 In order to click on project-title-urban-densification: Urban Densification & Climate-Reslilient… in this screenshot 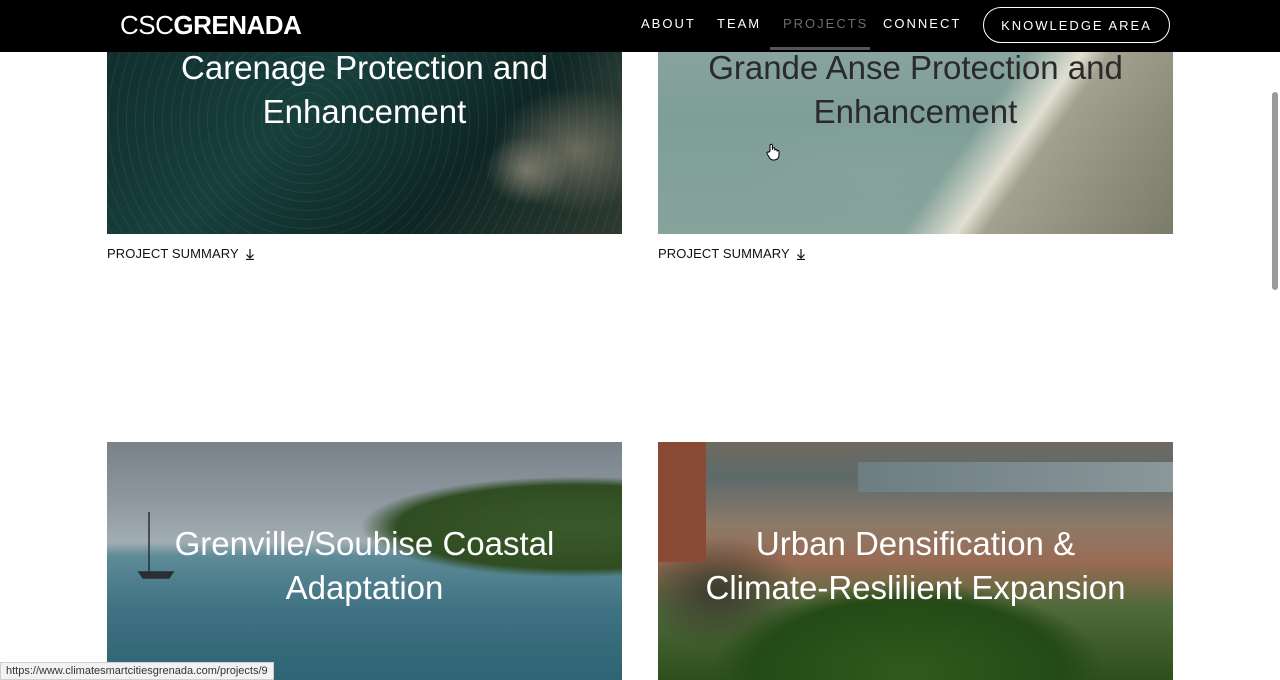, I will do `click(915, 566)`.